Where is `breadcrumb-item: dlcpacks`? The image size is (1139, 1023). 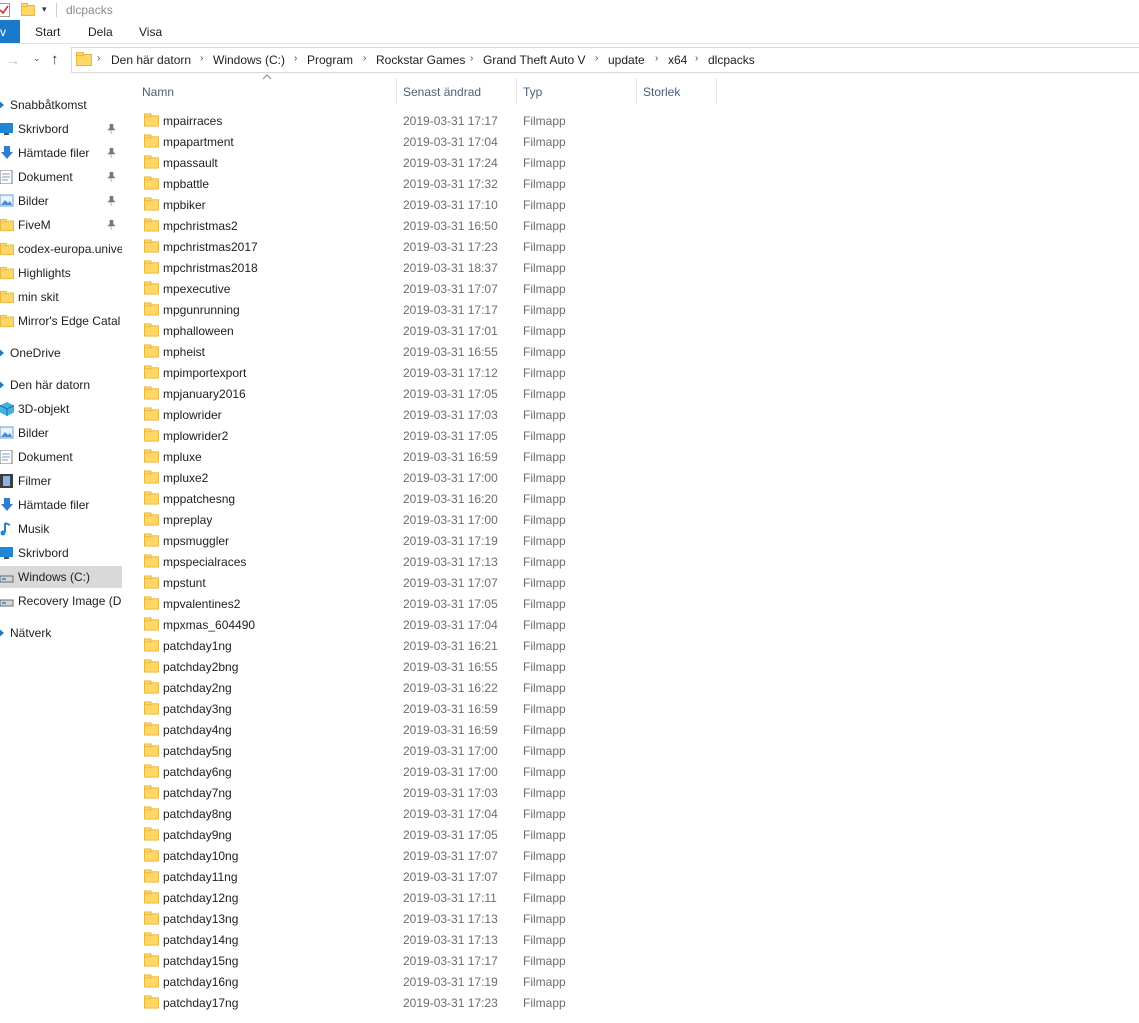
breadcrumb-item: dlcpacks is located at coordinates (731, 60).